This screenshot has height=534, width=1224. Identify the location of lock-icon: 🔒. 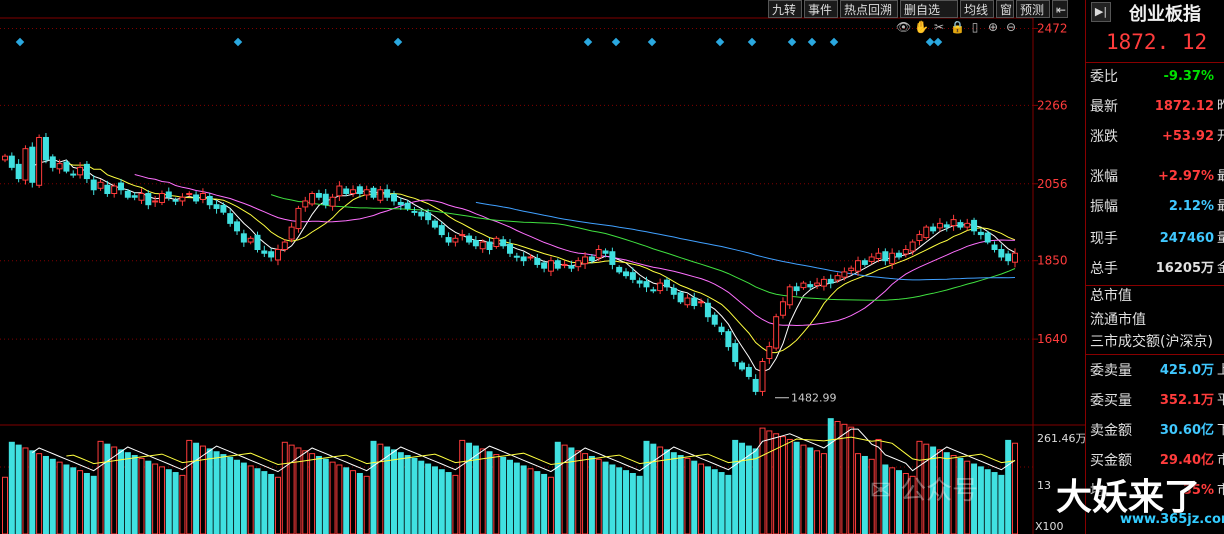
(957, 28).